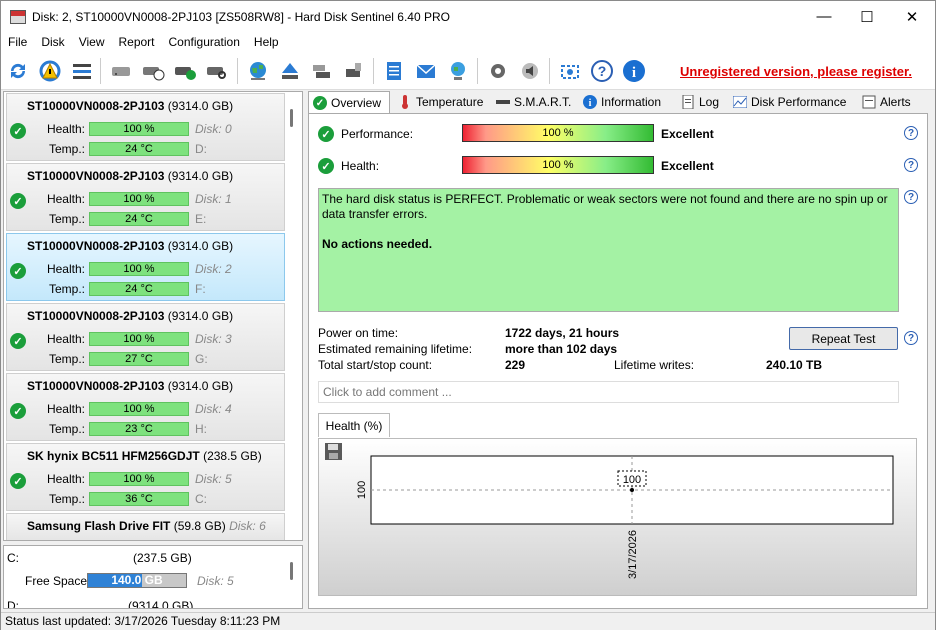 This screenshot has height=630, width=936. I want to click on menu-report: Report, so click(136, 42).